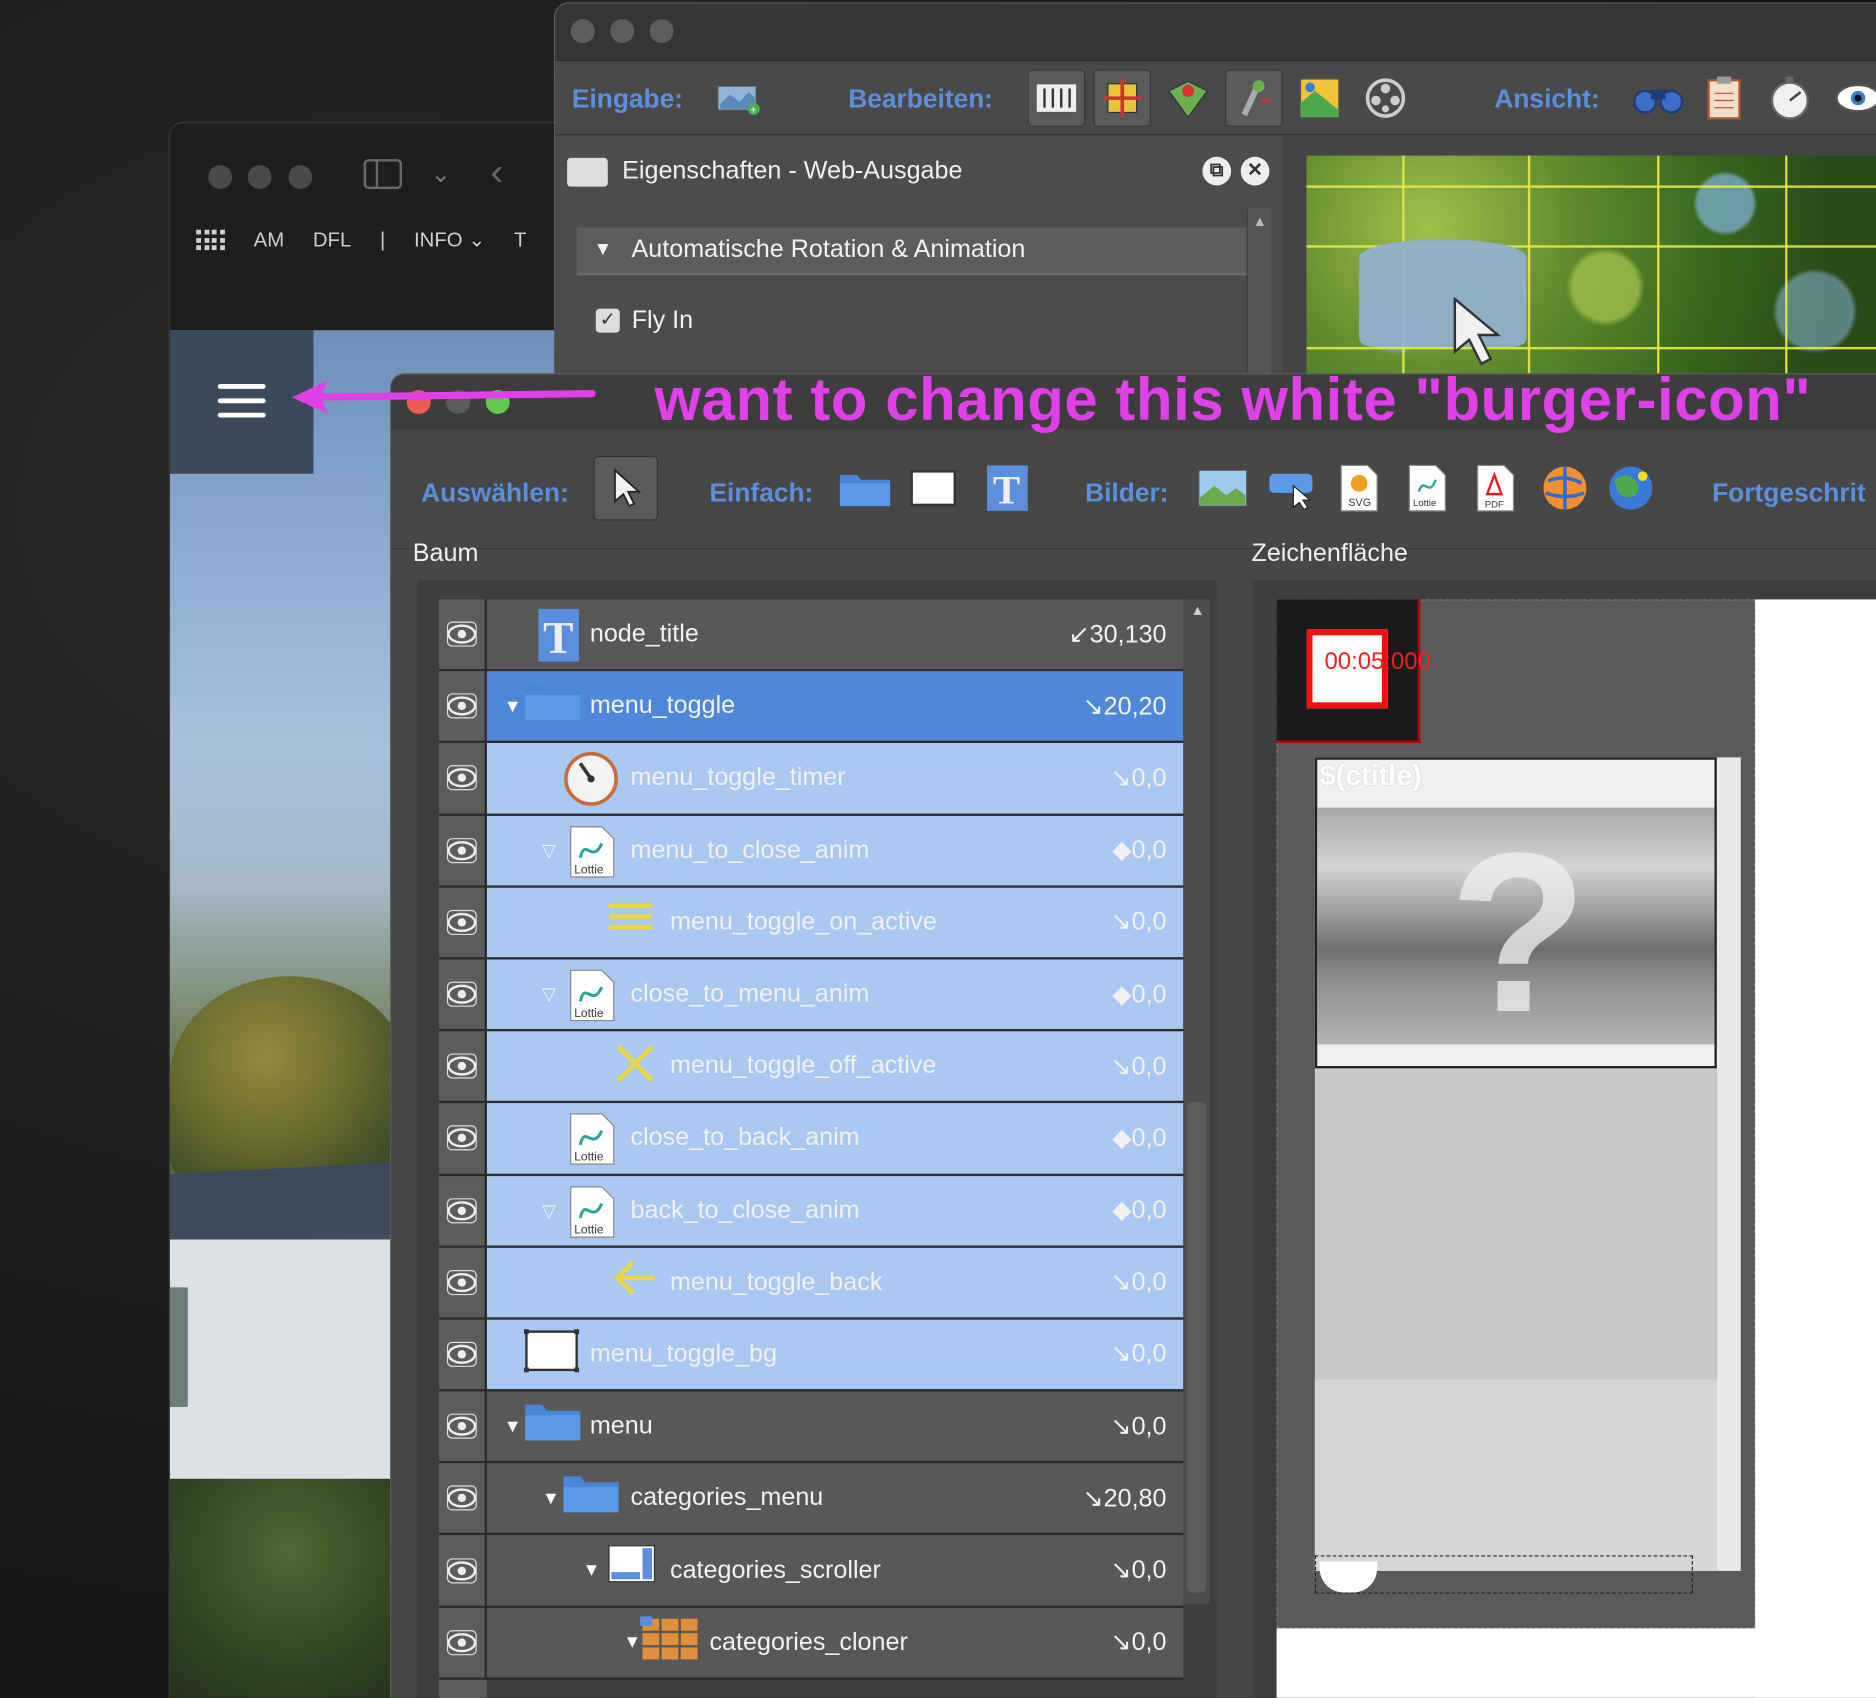  What do you see at coordinates (835, 922) in the screenshot?
I see `tree-row-body: menu_toggle_on_active ↘0,0` at bounding box center [835, 922].